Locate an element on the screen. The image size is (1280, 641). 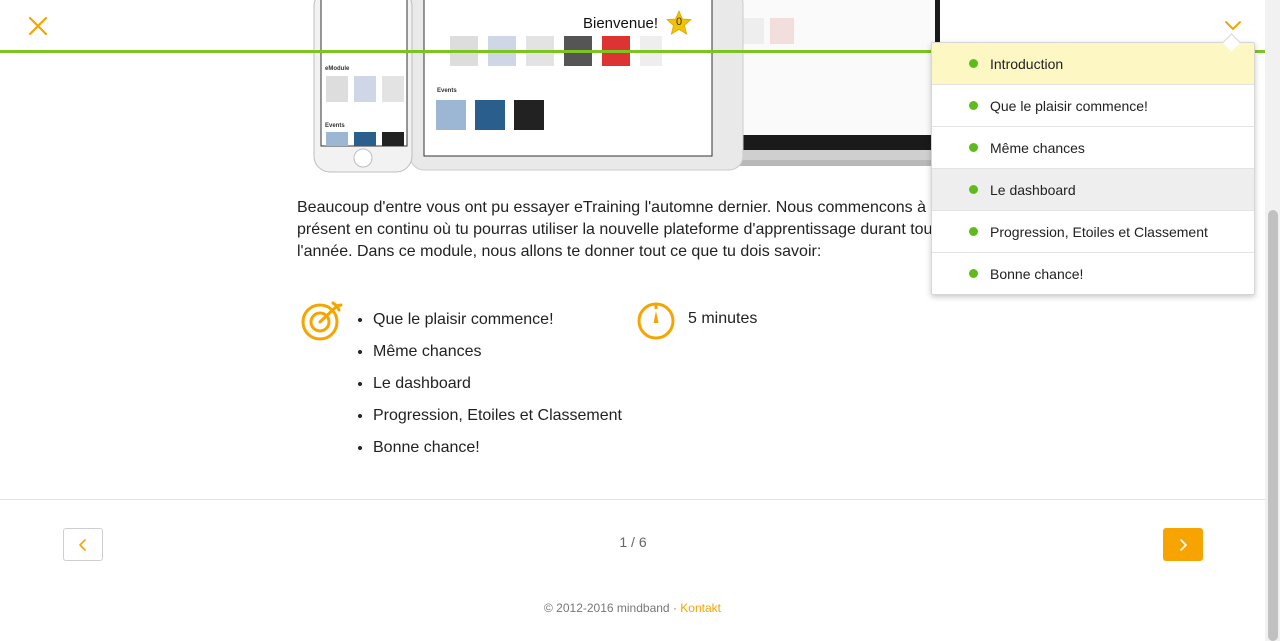
chapter-menu-toggle is located at coordinates (1233, 25).